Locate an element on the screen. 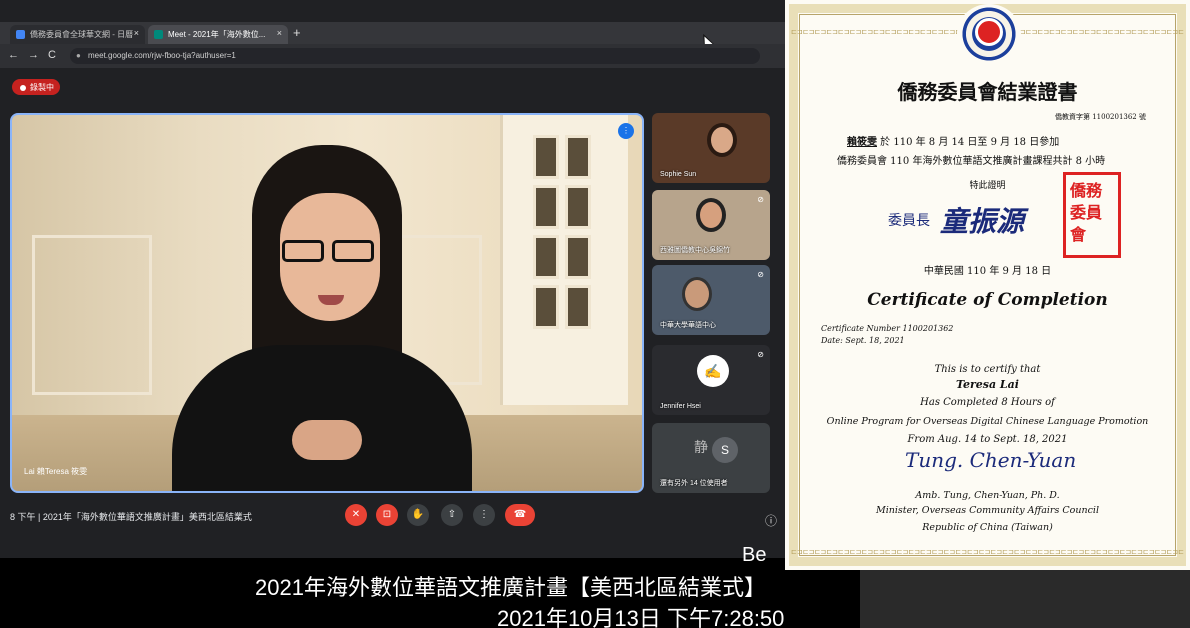 The width and height of the screenshot is (1190, 628). participant-name: 中華大學華語中心 is located at coordinates (688, 325).